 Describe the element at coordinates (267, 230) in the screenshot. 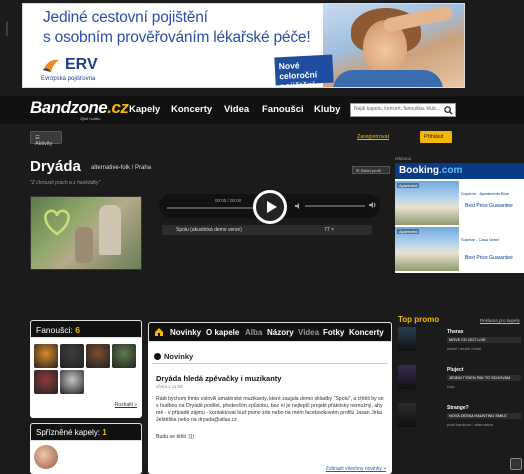

I see `track-row: Spolu (akustická demo verze) 77 ×` at that location.